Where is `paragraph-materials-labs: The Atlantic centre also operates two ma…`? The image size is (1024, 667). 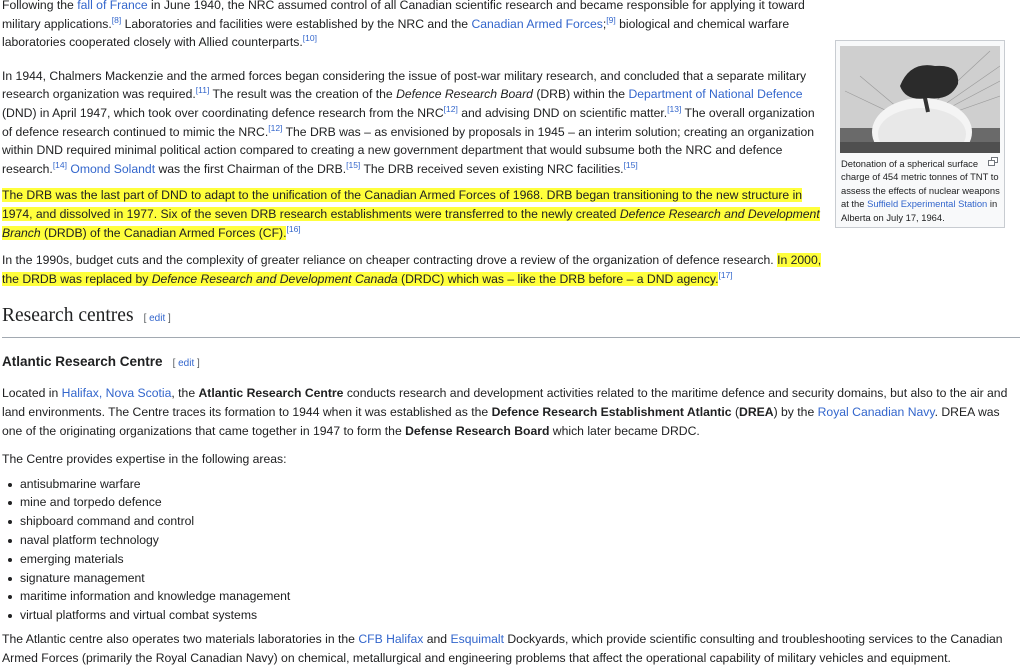
paragraph-materials-labs: The Atlantic centre also operates two ma… is located at coordinates (512, 648).